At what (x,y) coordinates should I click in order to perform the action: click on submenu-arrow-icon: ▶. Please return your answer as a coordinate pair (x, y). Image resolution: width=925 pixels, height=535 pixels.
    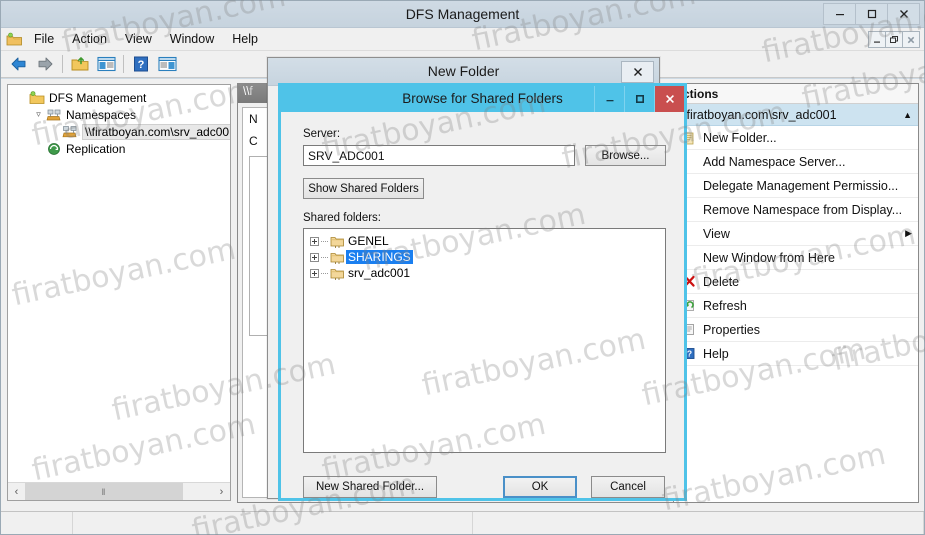
    Looking at the image, I should click on (908, 233).